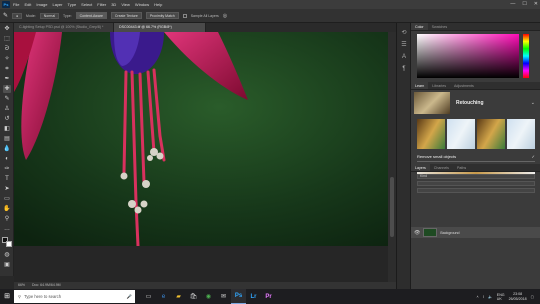 This screenshot has height=304, width=540. What do you see at coordinates (7, 109) in the screenshot?
I see `clone-stamp-tool-icon: ♙` at bounding box center [7, 109].